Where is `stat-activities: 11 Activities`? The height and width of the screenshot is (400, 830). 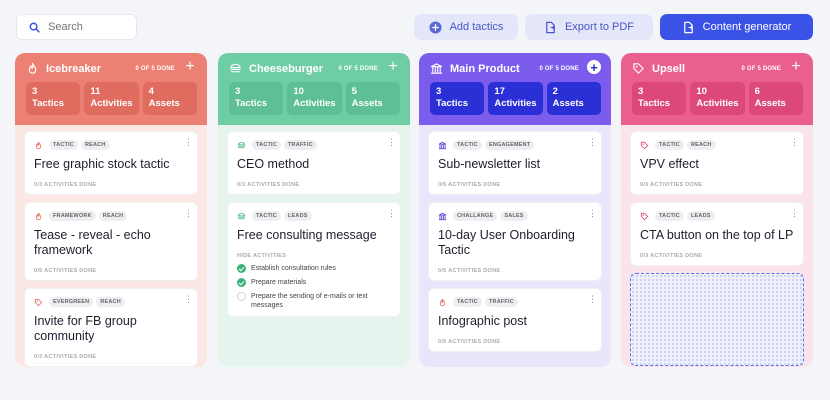
stat-activities: 11 Activities is located at coordinates (111, 98).